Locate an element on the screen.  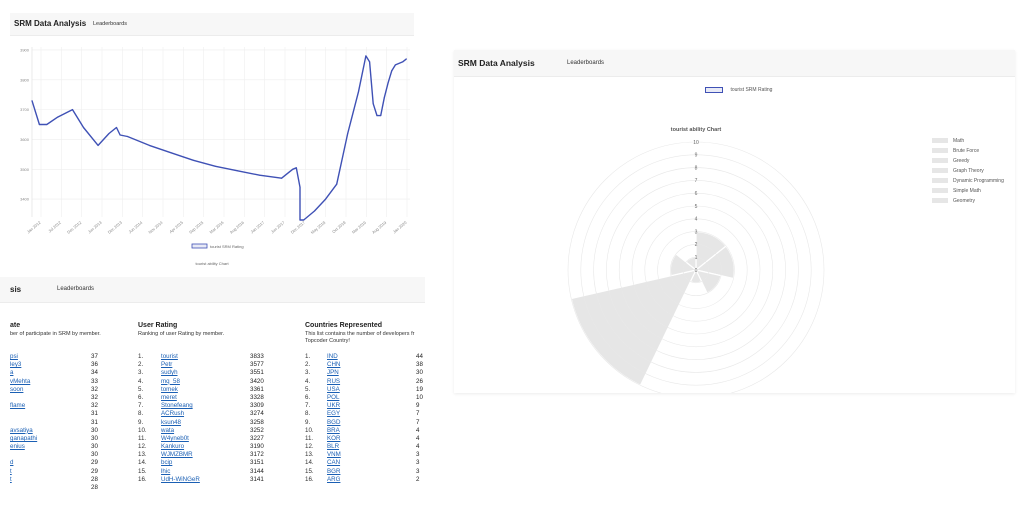
r-tick-label: 3 is located at coordinates (696, 232).